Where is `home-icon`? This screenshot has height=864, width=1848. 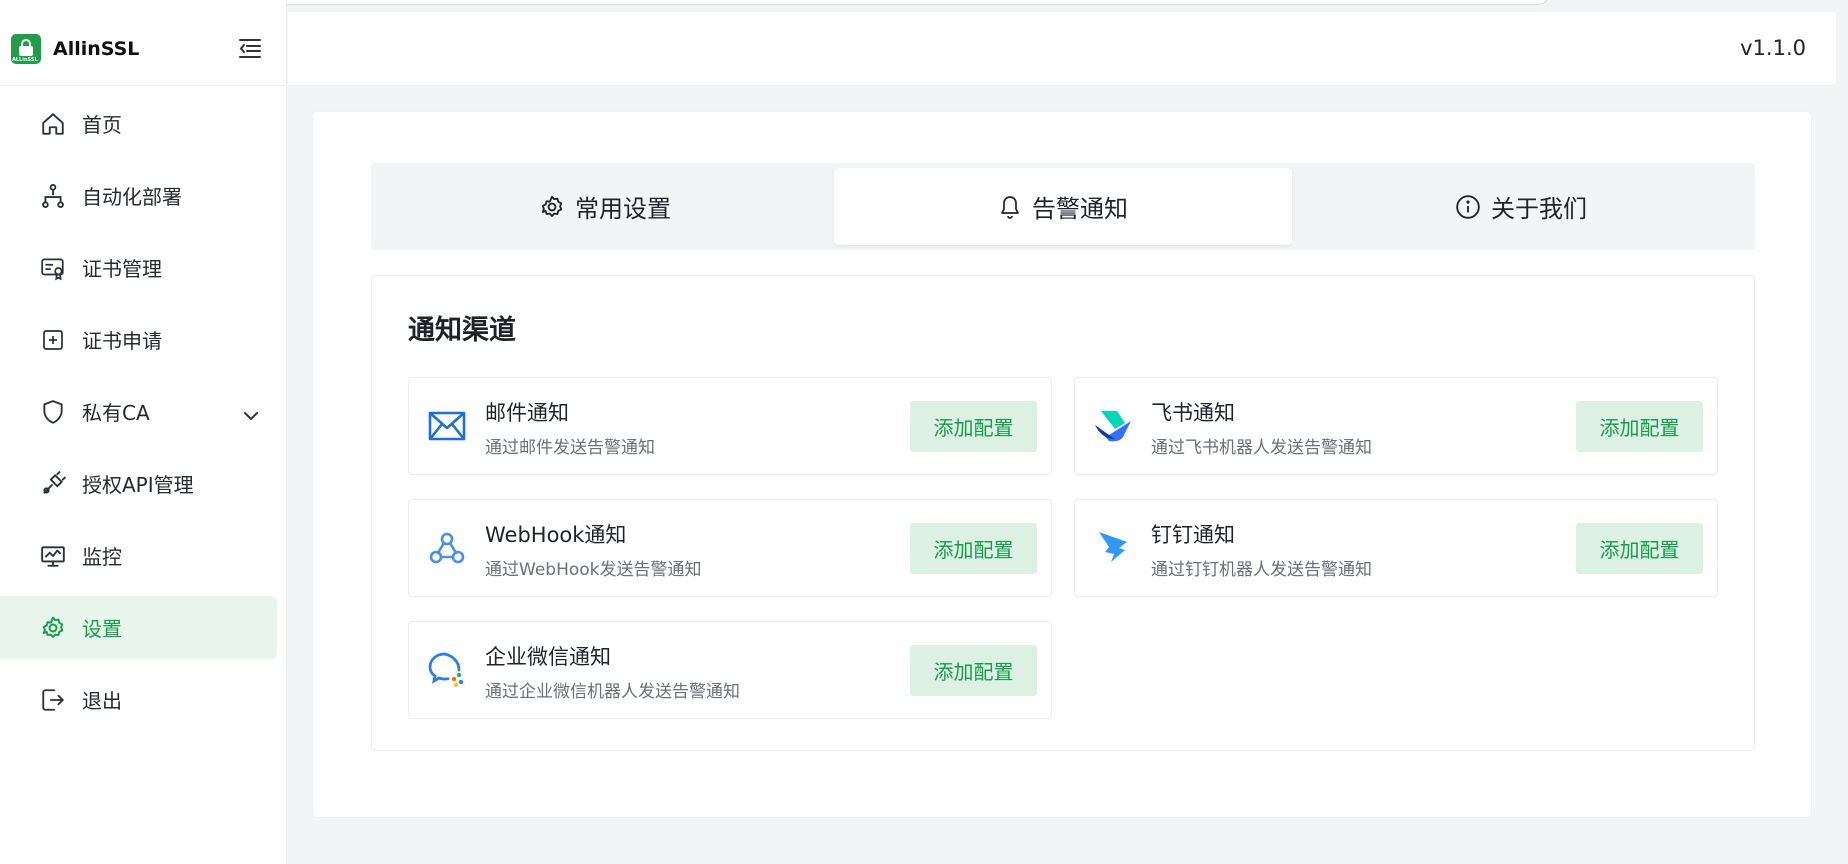 home-icon is located at coordinates (53, 124).